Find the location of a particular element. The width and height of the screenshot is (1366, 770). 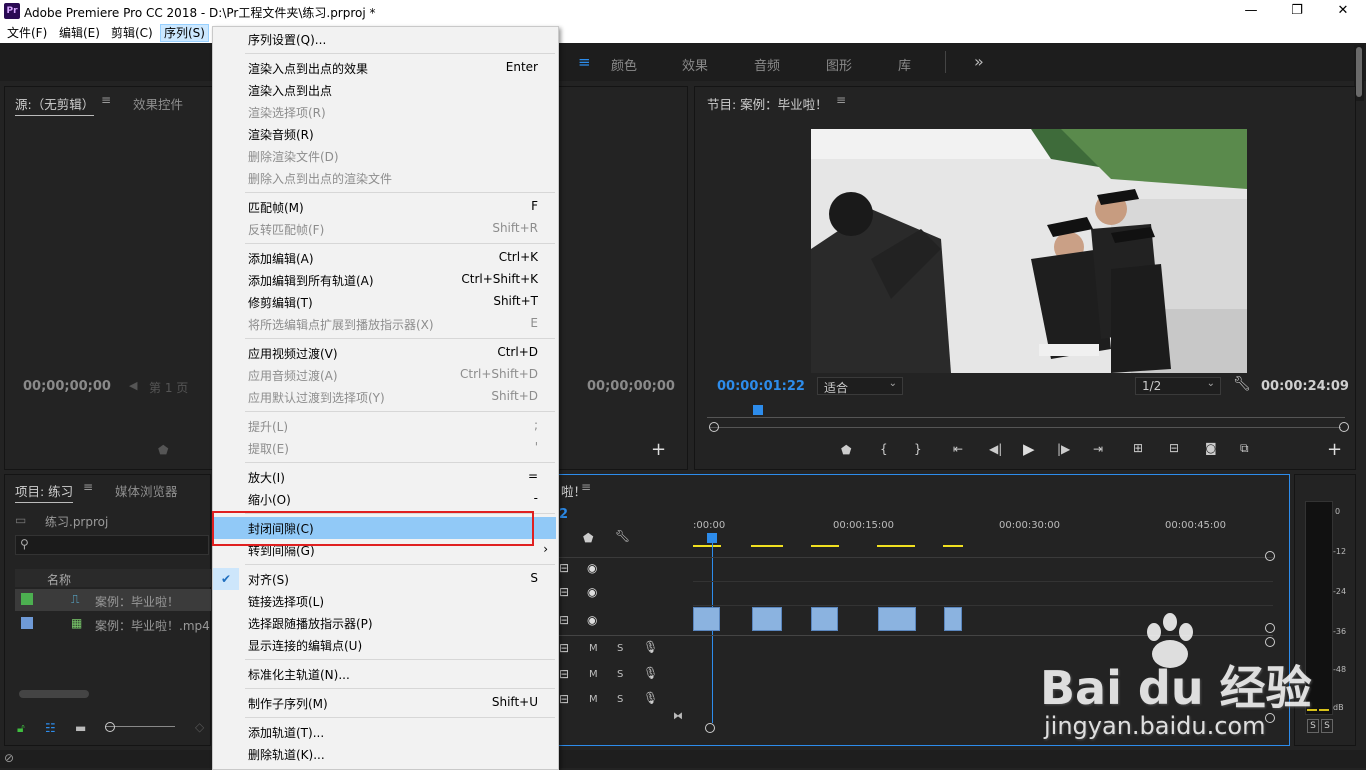

menu-item: 制作子序列(M) Shift+U is located at coordinates (384, 703).